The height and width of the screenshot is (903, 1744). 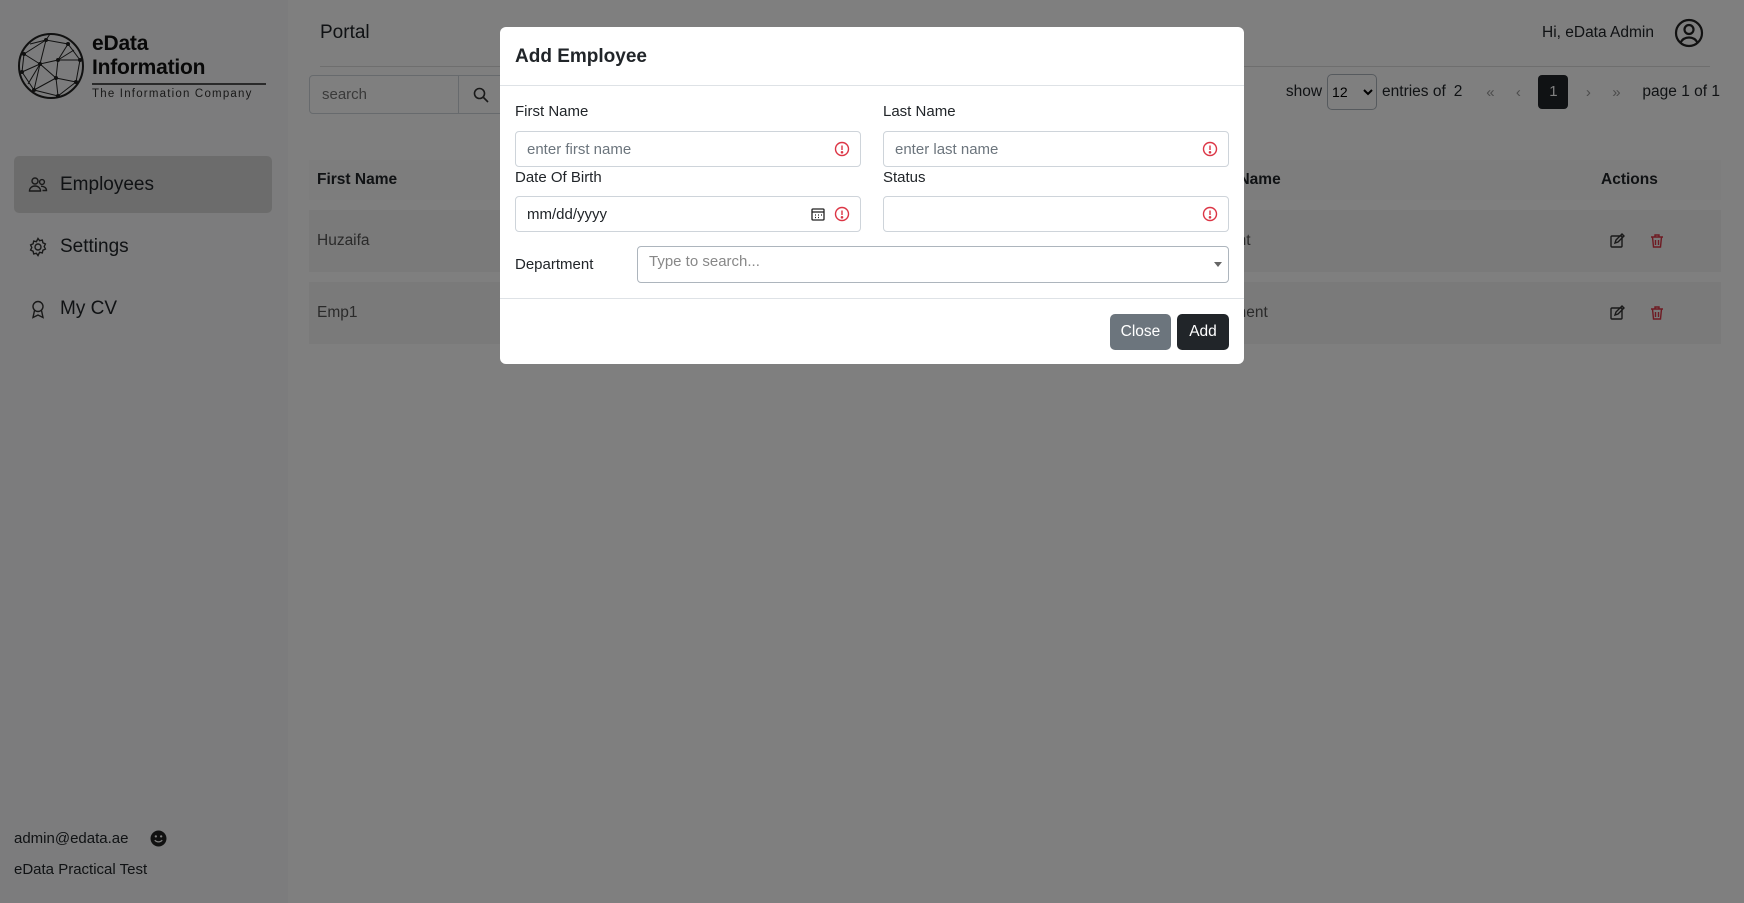 I want to click on status-input, so click(x=1056, y=214).